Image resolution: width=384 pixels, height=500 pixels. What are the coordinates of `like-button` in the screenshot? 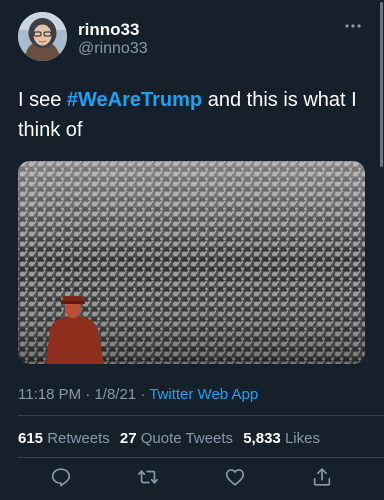 It's located at (235, 477).